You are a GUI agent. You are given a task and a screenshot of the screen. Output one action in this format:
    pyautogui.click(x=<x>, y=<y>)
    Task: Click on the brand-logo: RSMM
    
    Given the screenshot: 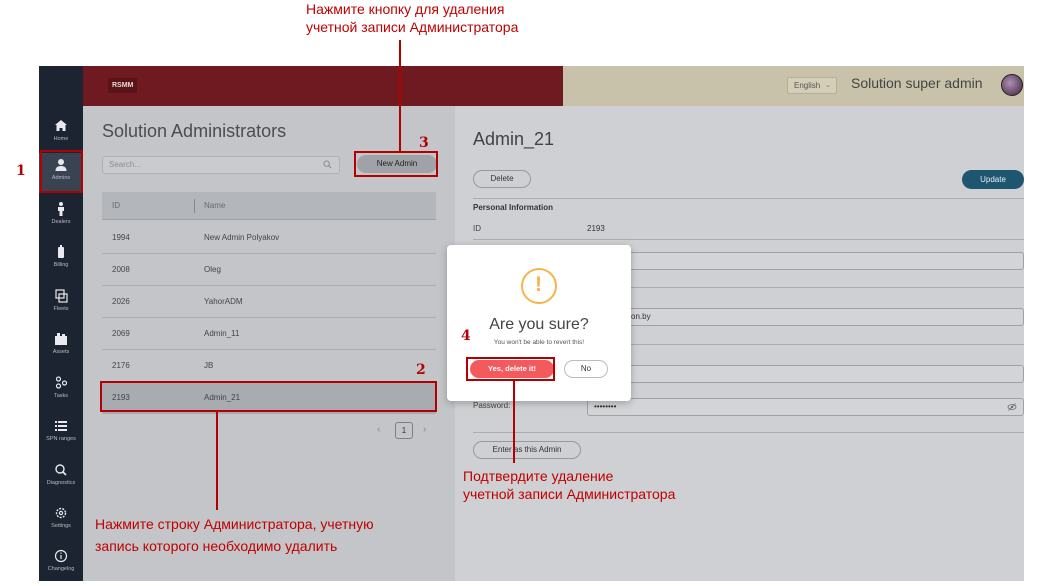 What is the action you would take?
    pyautogui.click(x=123, y=85)
    